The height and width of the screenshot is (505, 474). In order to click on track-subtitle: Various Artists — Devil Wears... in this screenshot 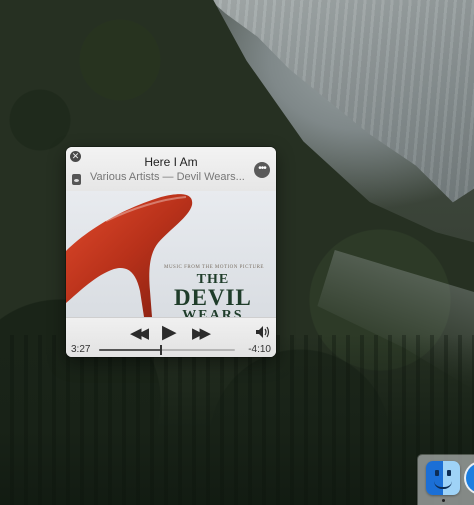, I will do `click(167, 177)`.